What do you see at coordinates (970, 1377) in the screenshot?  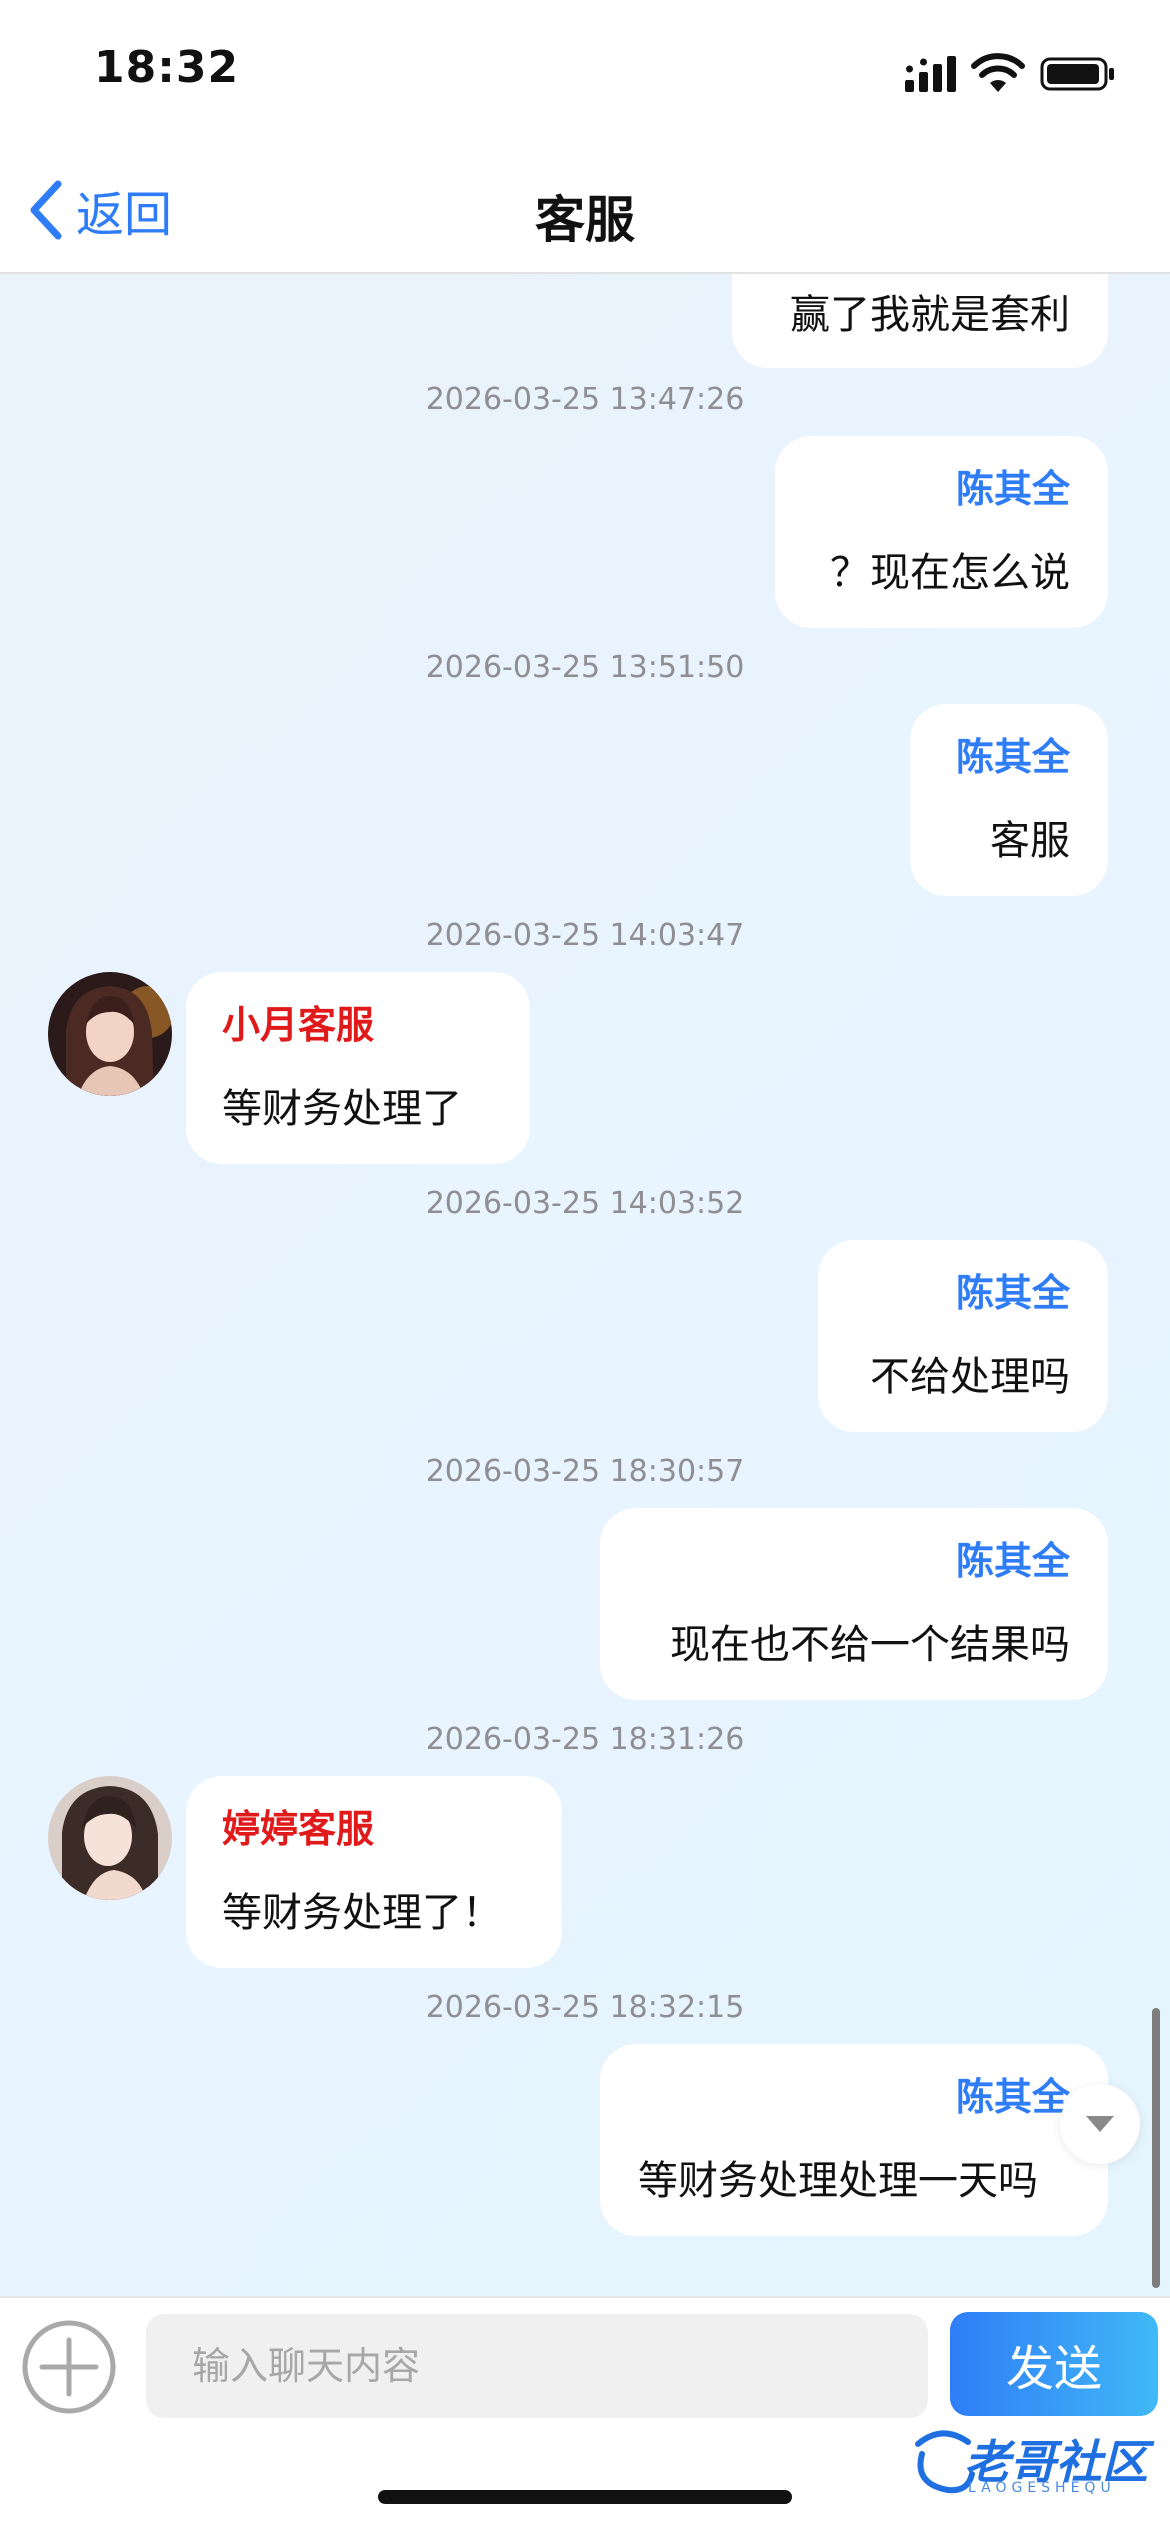 I see `message-text: 不给处理吗` at bounding box center [970, 1377].